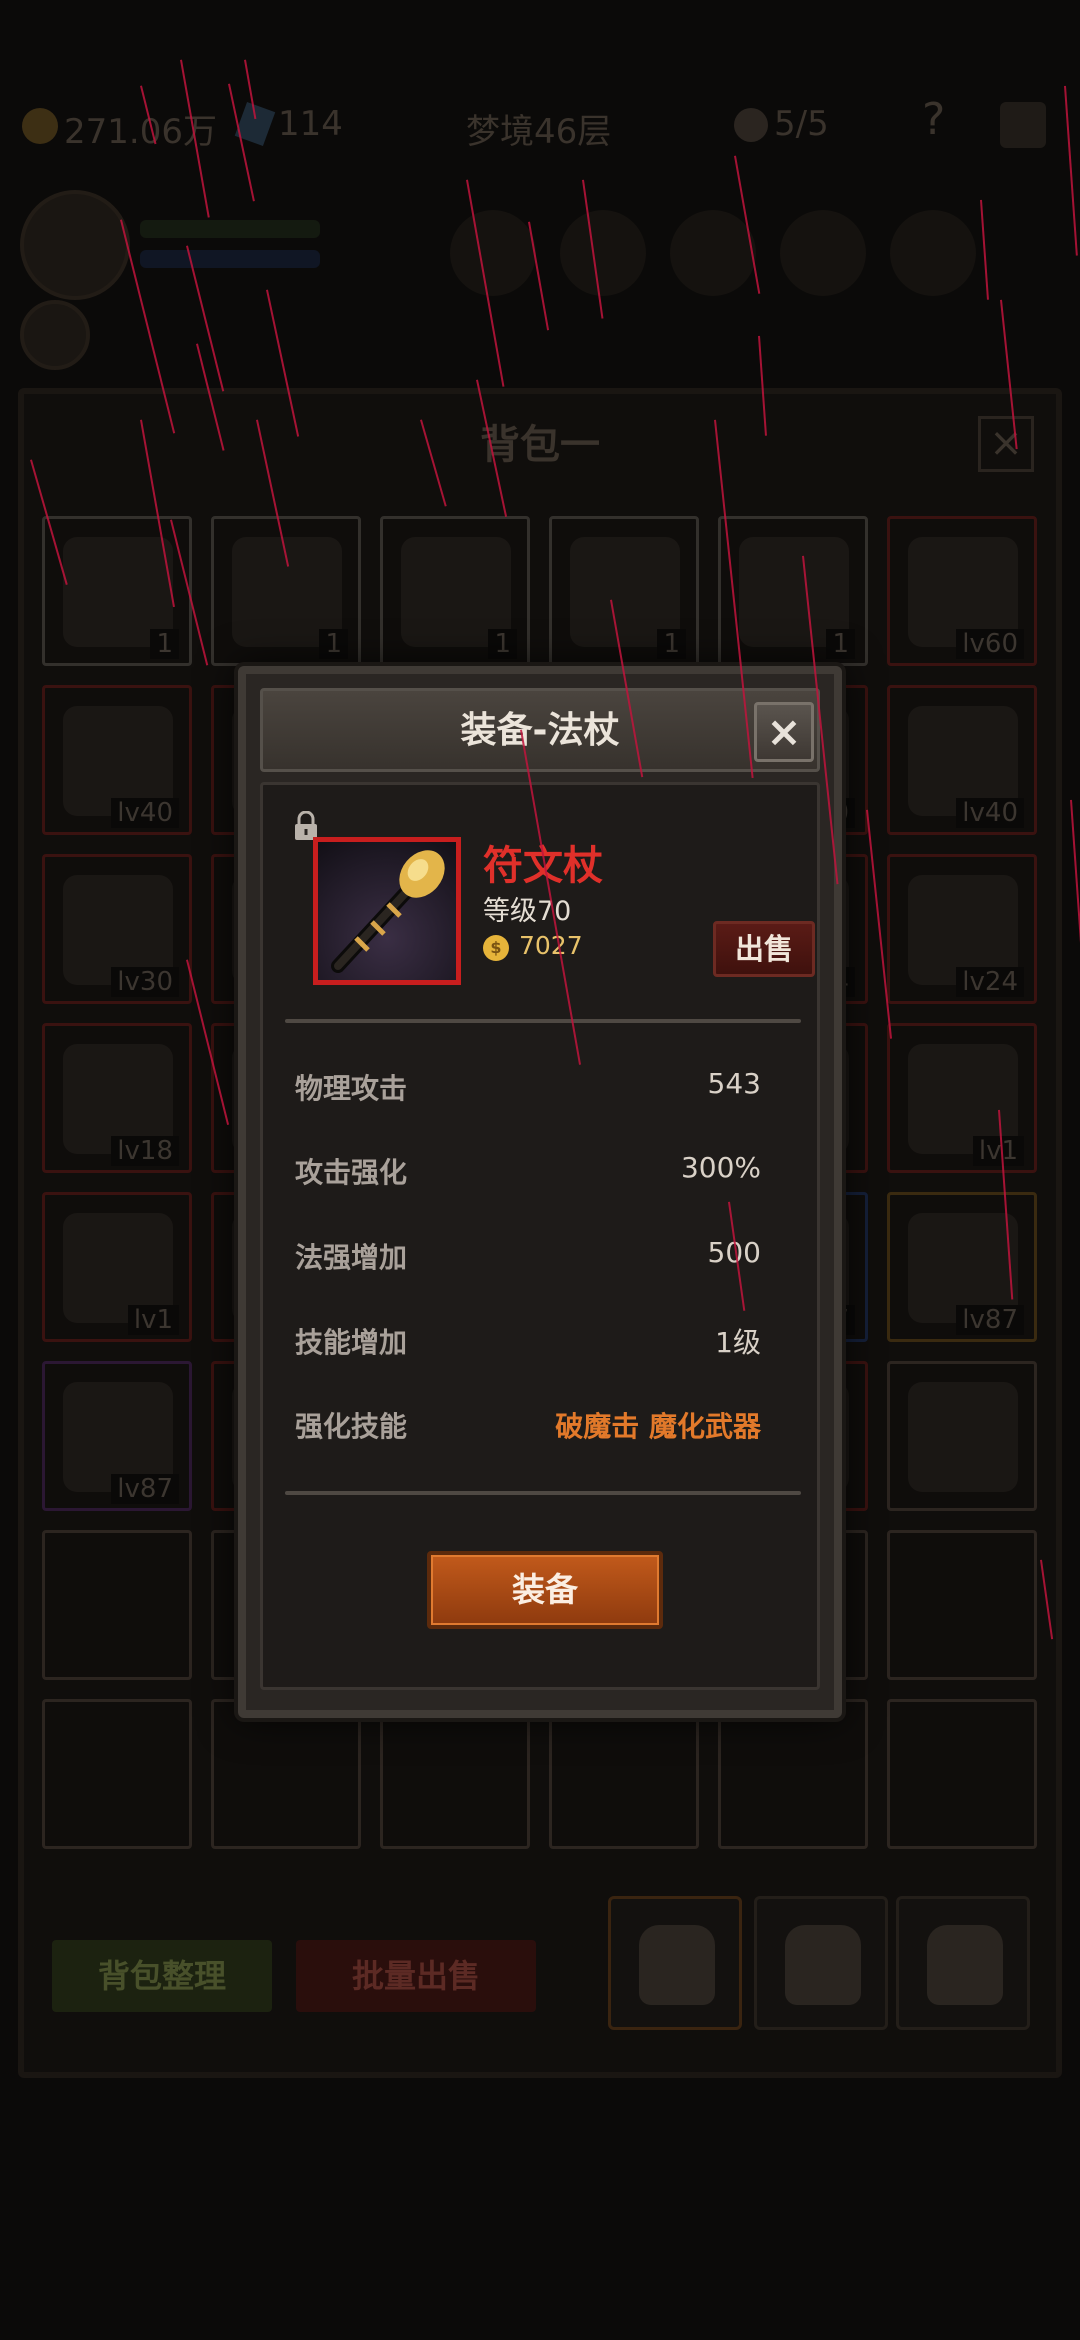 Image resolution: width=1080 pixels, height=2340 pixels. What do you see at coordinates (351, 1088) in the screenshot?
I see `stat-label: 物理攻击` at bounding box center [351, 1088].